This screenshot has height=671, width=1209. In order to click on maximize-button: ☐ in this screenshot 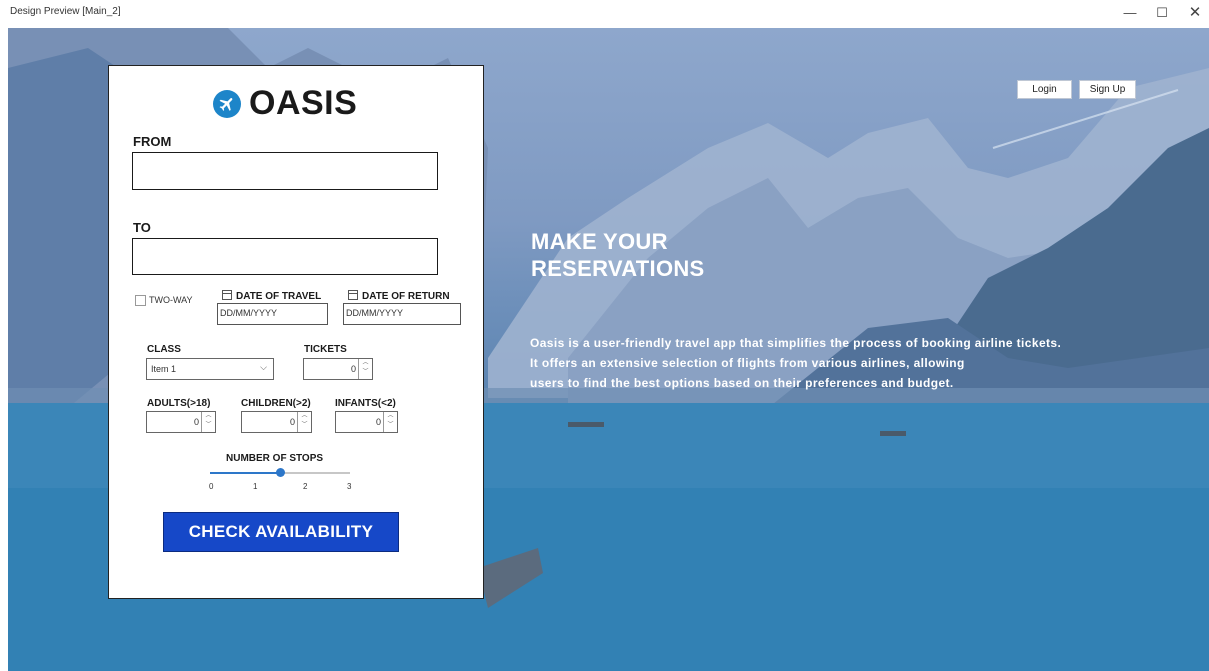, I will do `click(1162, 13)`.